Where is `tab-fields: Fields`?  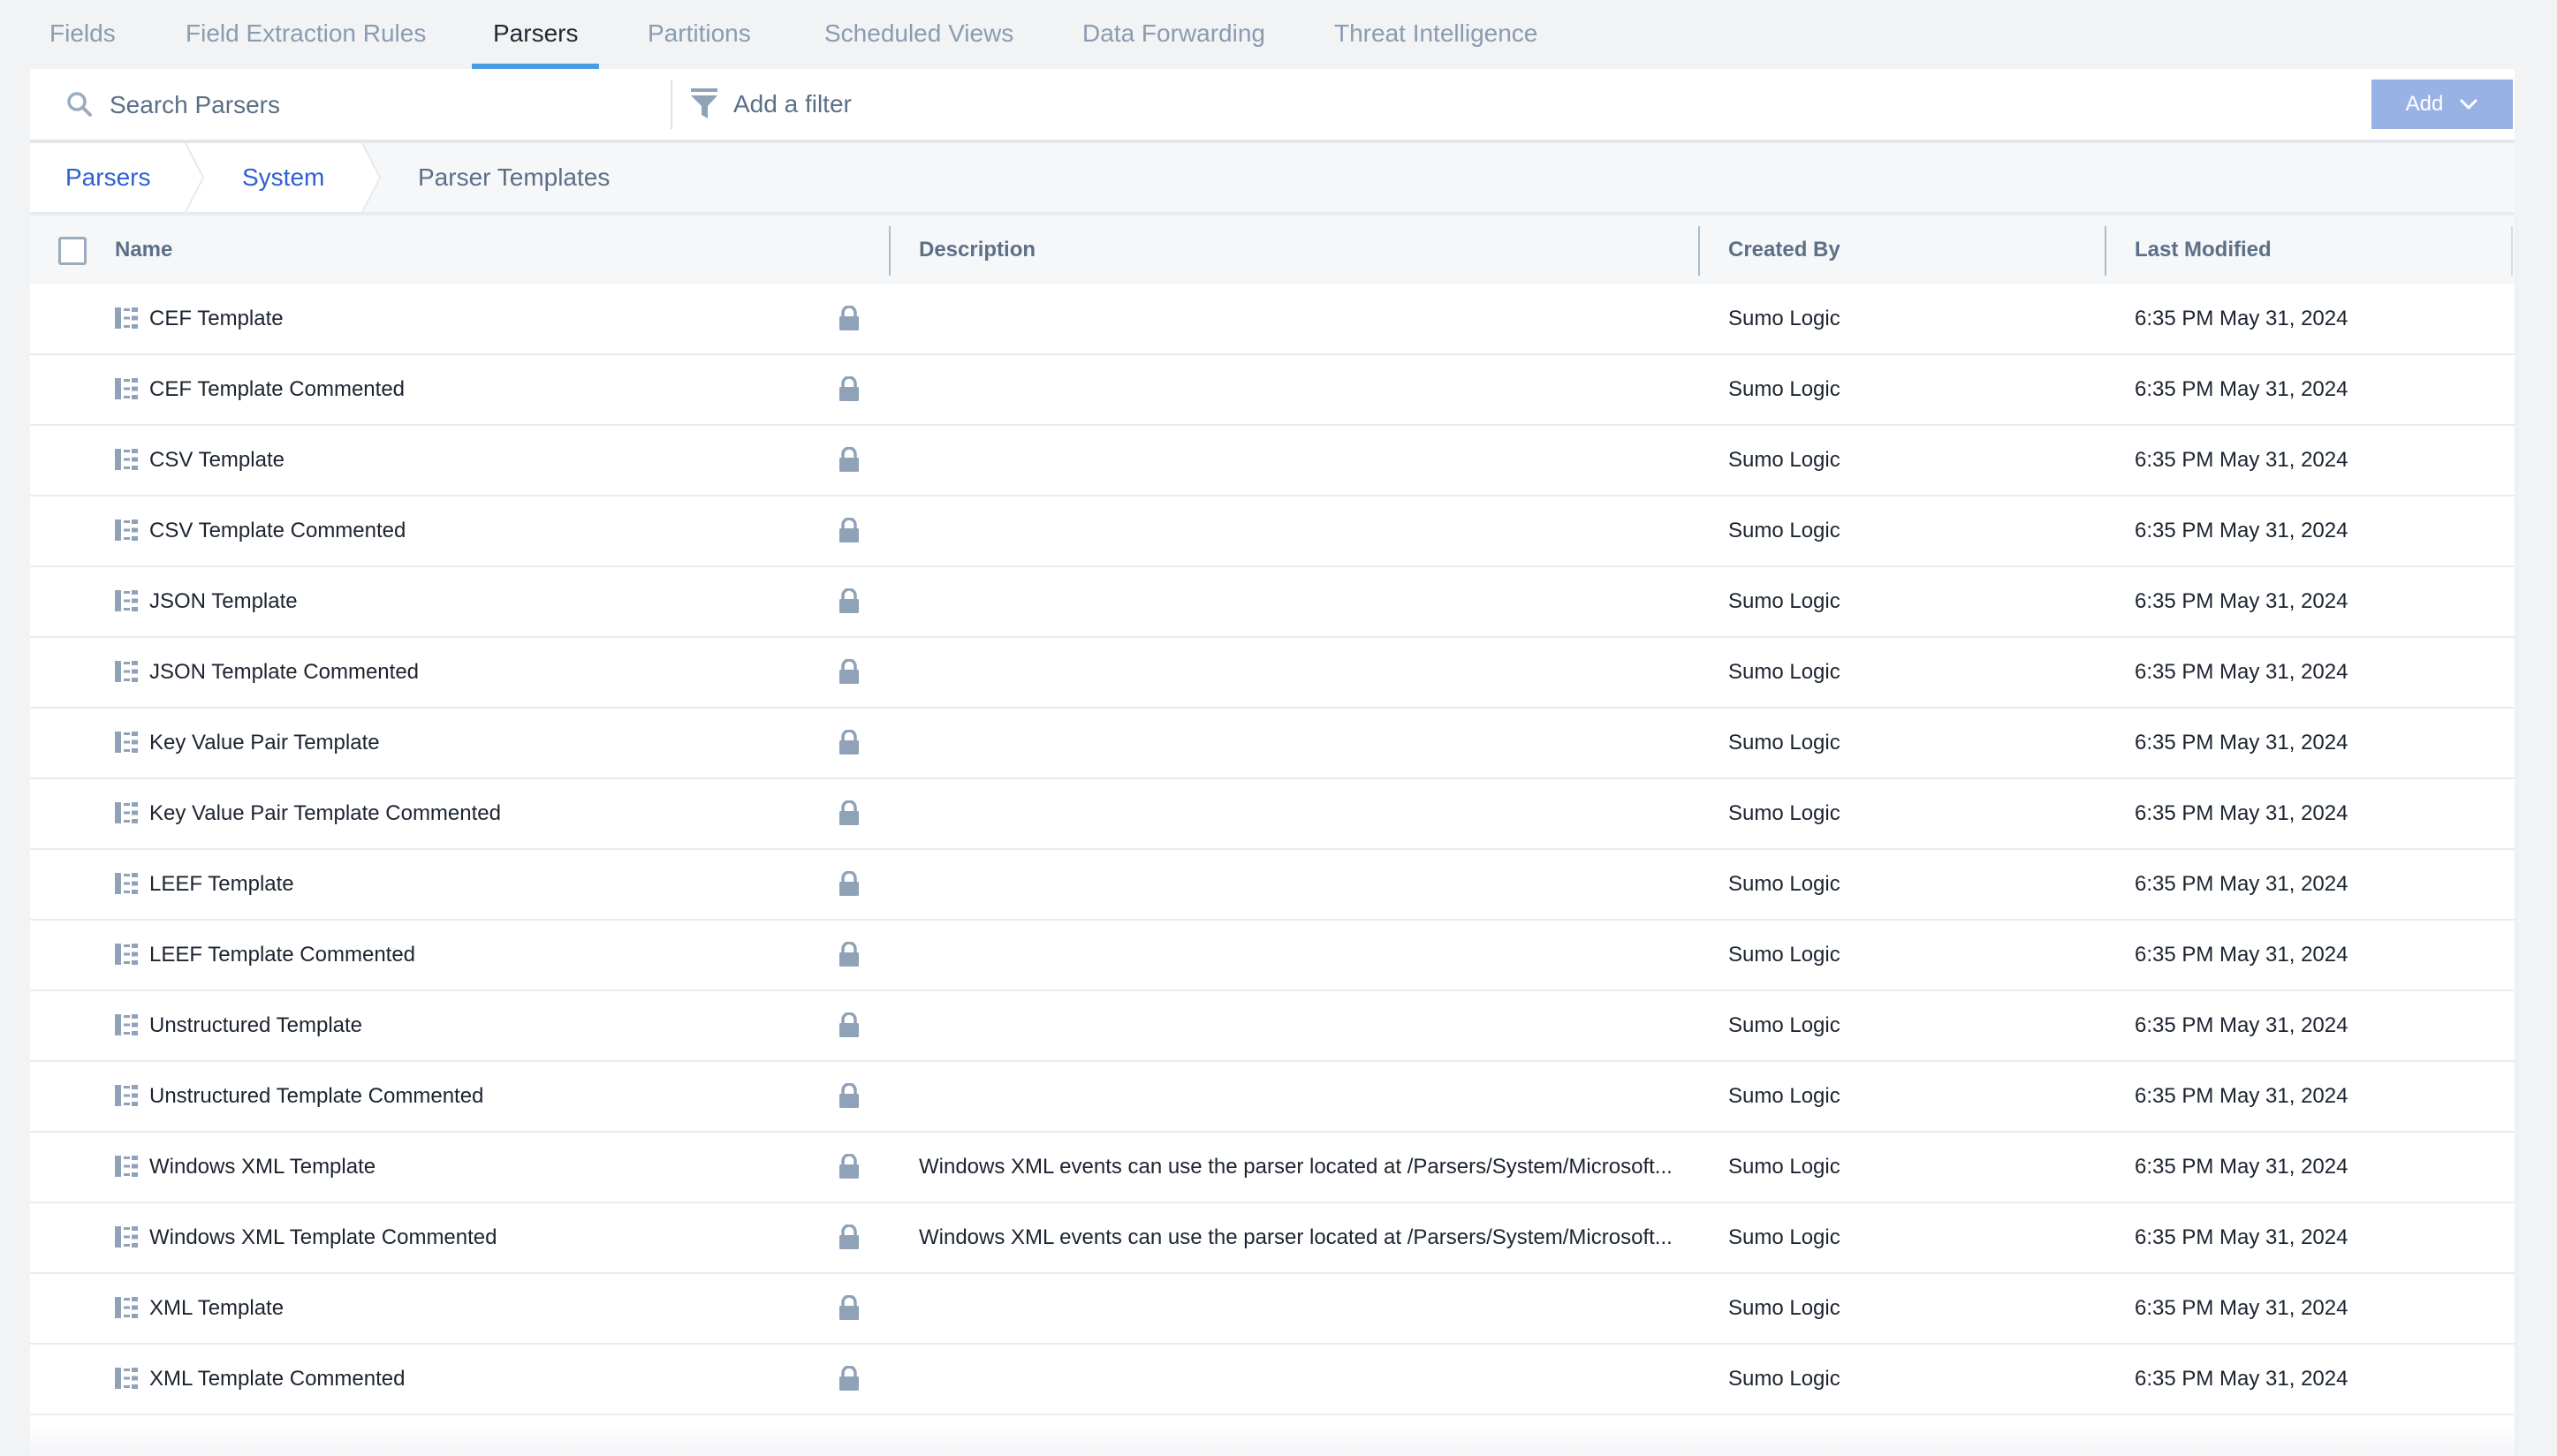 tab-fields: Fields is located at coordinates (82, 34).